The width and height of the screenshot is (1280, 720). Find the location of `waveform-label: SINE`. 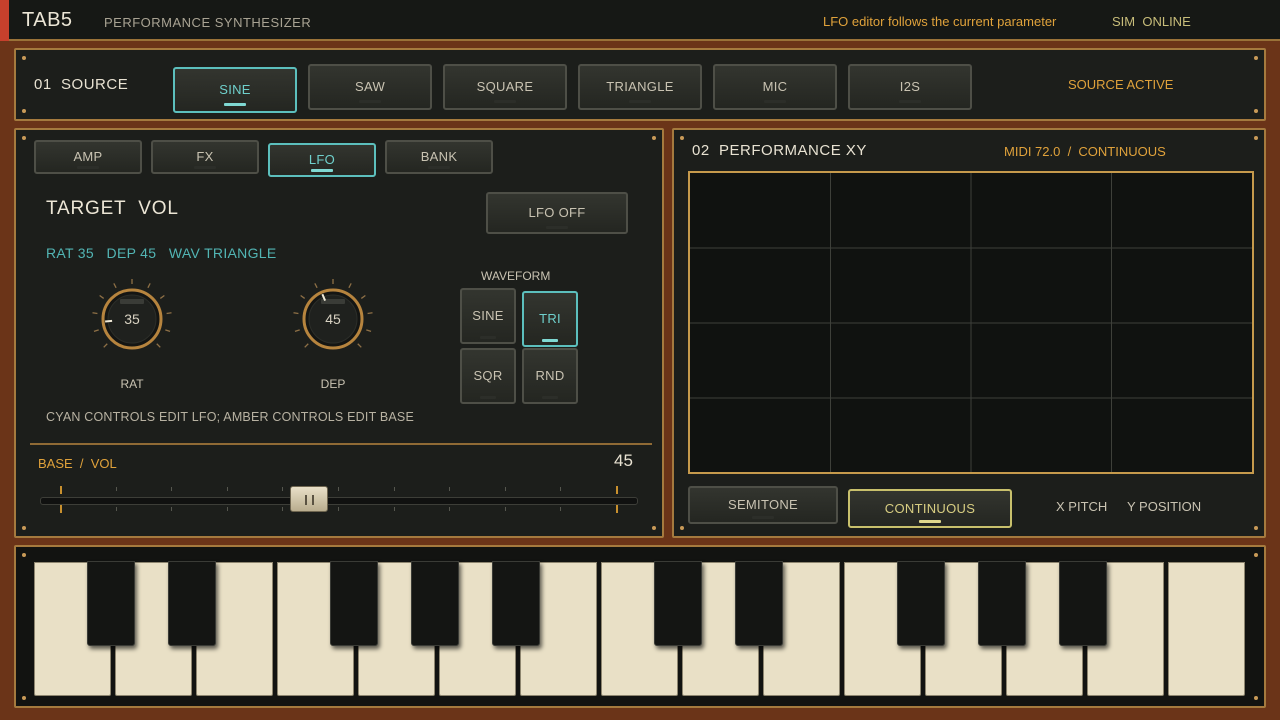

waveform-label: SINE is located at coordinates (488, 315).